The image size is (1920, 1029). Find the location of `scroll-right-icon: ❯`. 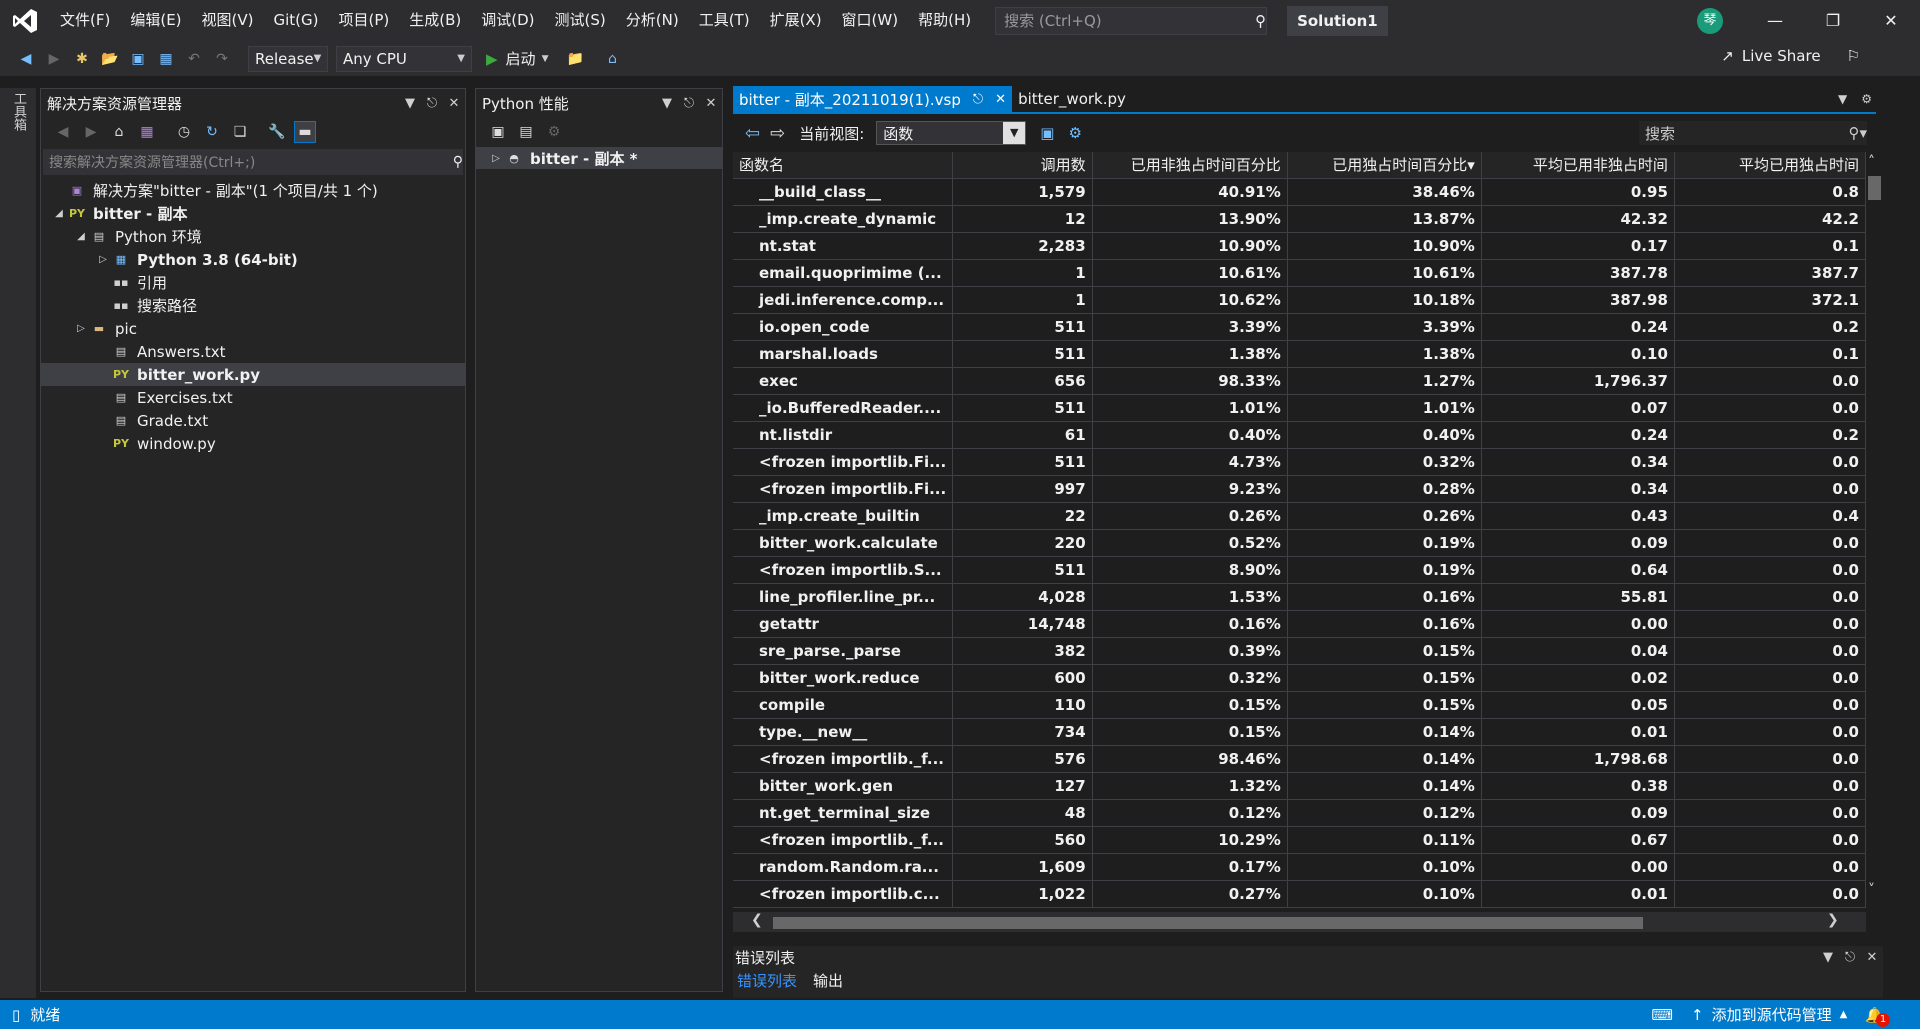

scroll-right-icon: ❯ is located at coordinates (1833, 920).